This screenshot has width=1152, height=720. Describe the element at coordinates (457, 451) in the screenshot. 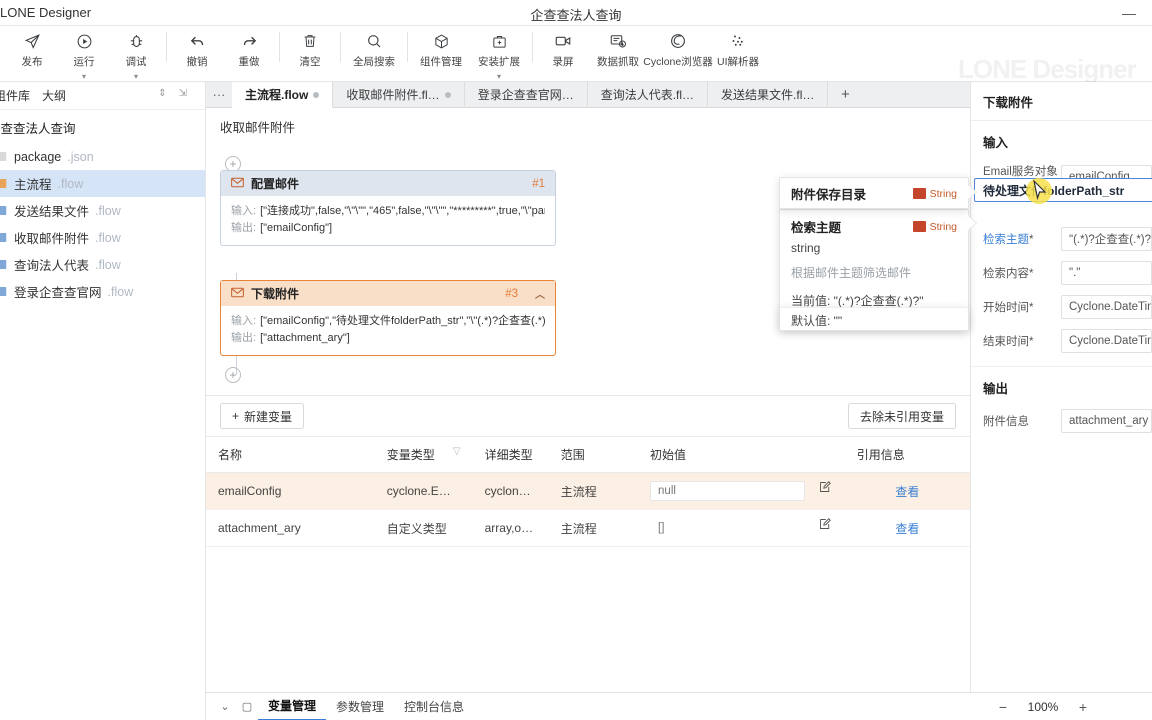

I see `filter-icon: ▽` at that location.